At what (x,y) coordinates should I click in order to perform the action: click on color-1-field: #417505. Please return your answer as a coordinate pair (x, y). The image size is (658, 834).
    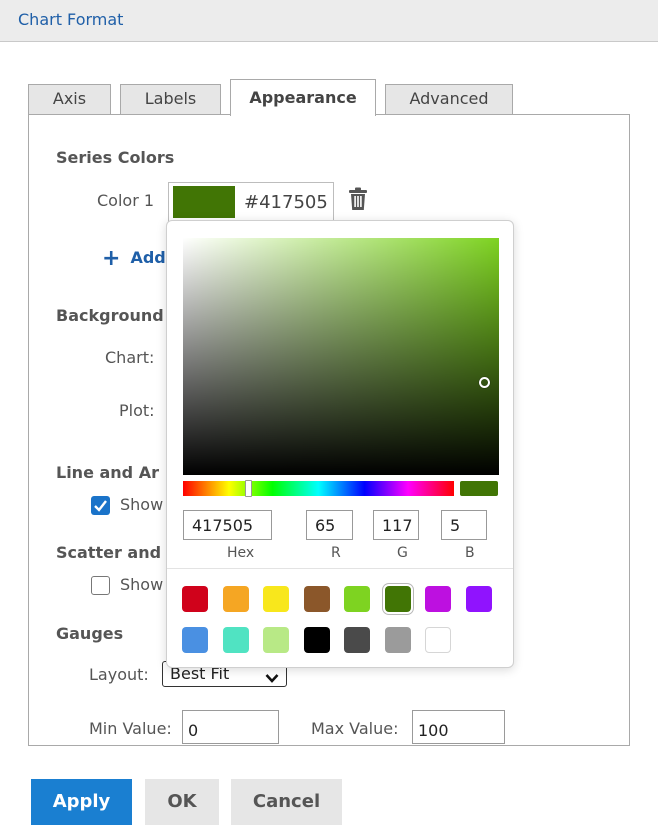
    Looking at the image, I should click on (251, 202).